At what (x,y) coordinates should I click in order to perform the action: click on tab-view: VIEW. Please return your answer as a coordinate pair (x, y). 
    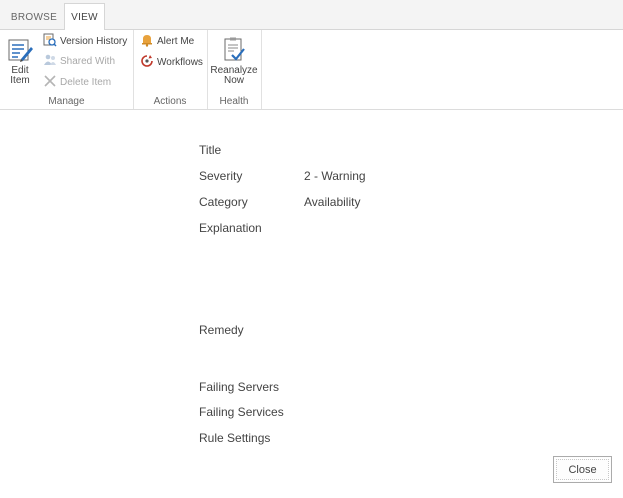
    Looking at the image, I should click on (84, 17).